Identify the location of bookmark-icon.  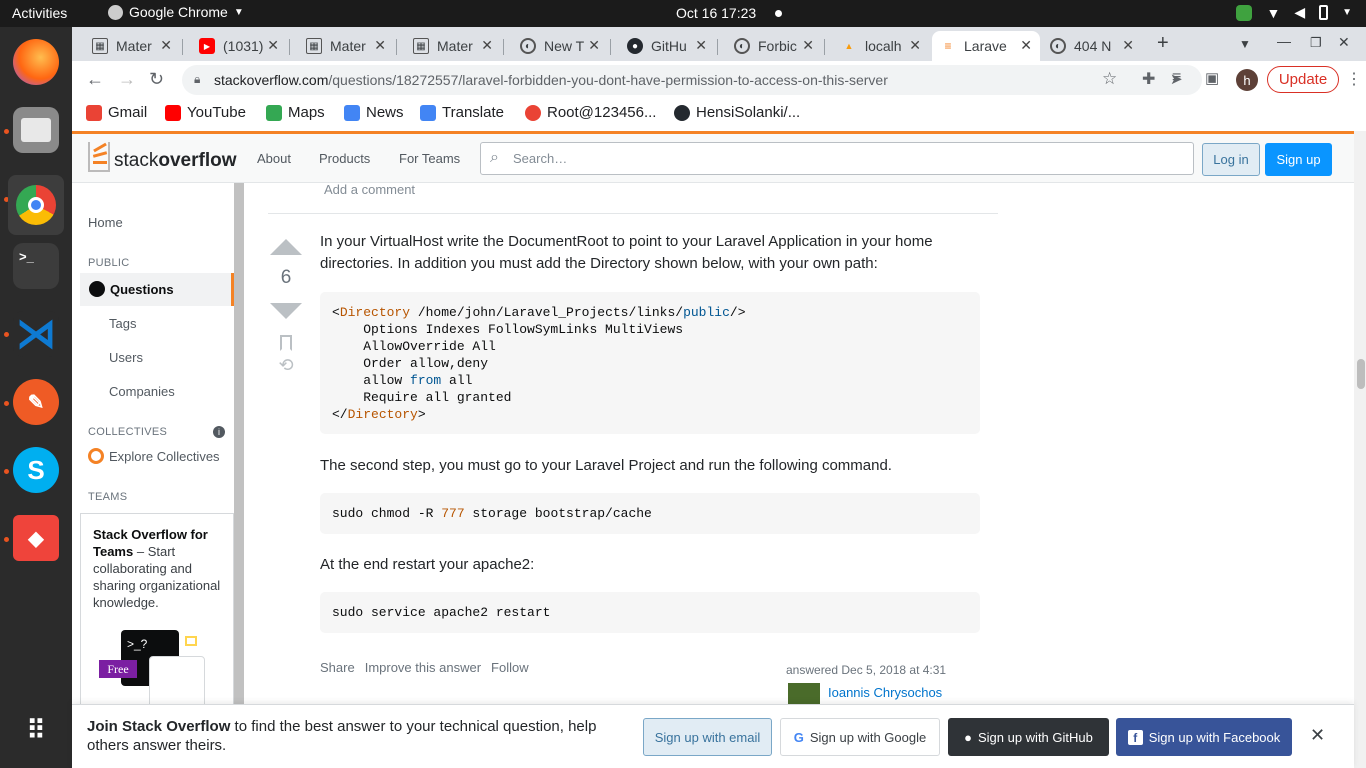
(286, 343).